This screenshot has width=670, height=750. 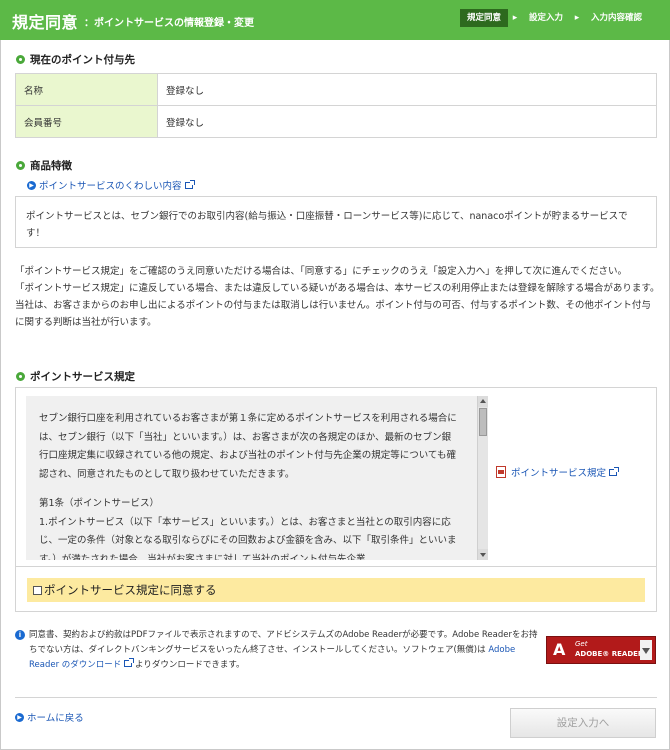 I want to click on adobe-logo-icon: A, so click(x=559, y=649).